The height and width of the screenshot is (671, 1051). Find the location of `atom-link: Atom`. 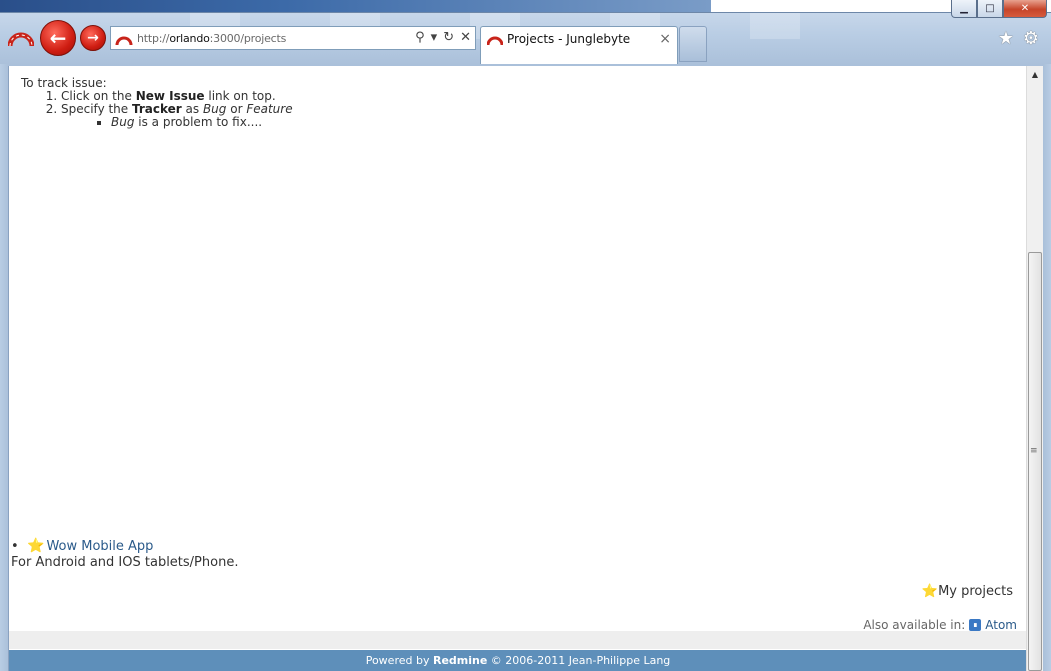

atom-link: Atom is located at coordinates (1001, 625).